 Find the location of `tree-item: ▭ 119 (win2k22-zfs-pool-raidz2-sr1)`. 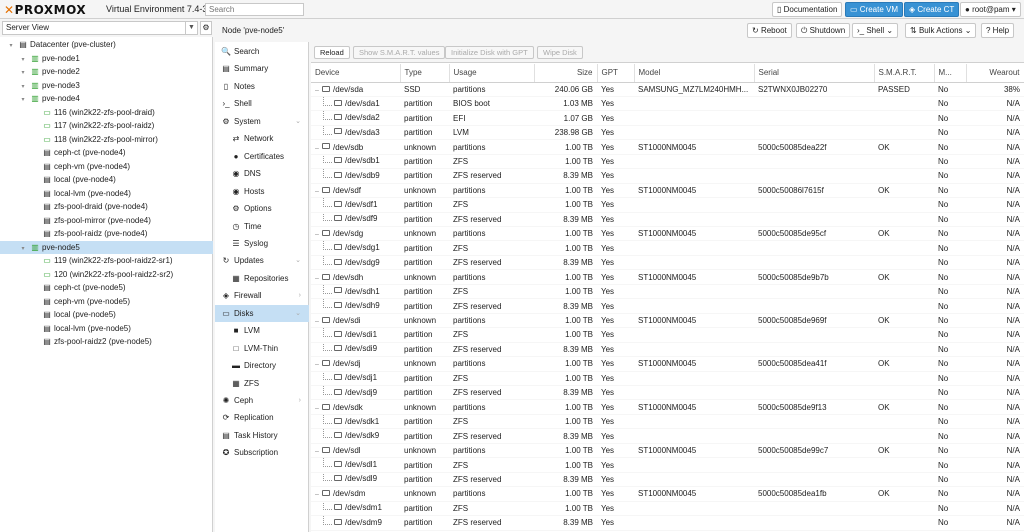

tree-item: ▭ 119 (win2k22-zfs-pool-raidz2-sr1) is located at coordinates (106, 261).